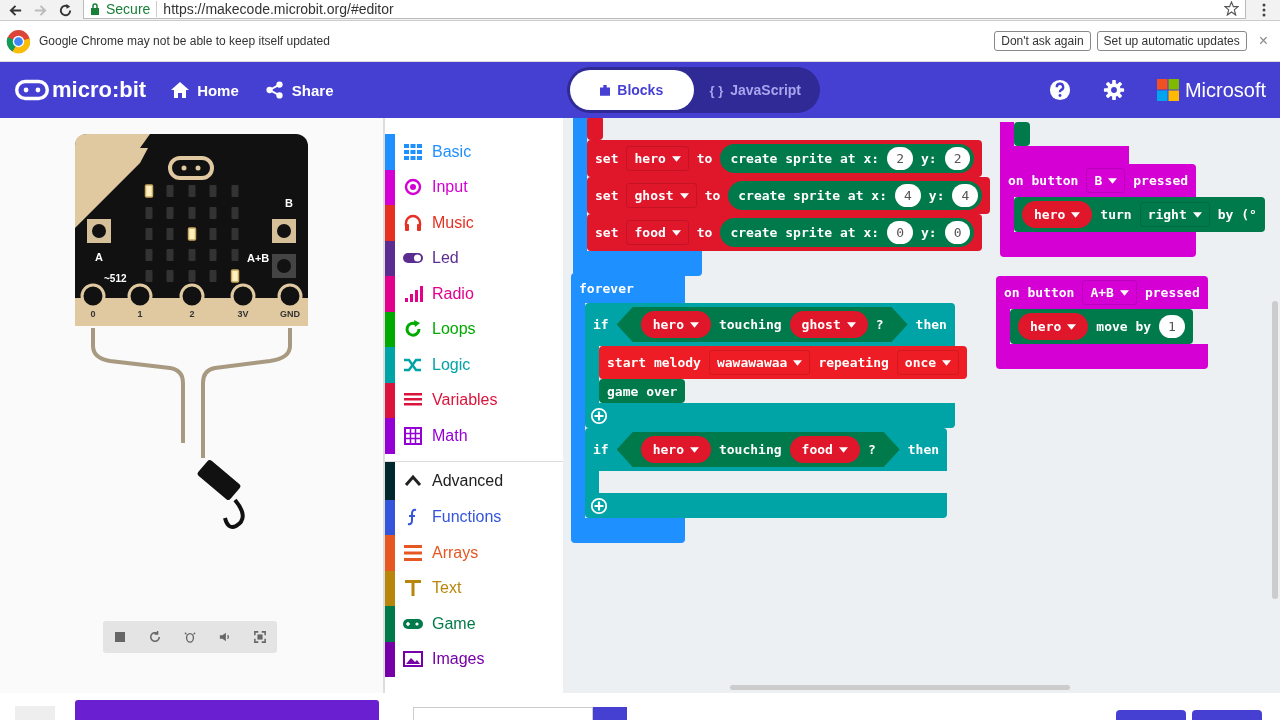 The height and width of the screenshot is (720, 1280). Describe the element at coordinates (657, 158) in the screenshot. I see `dropdown-field: hero` at that location.